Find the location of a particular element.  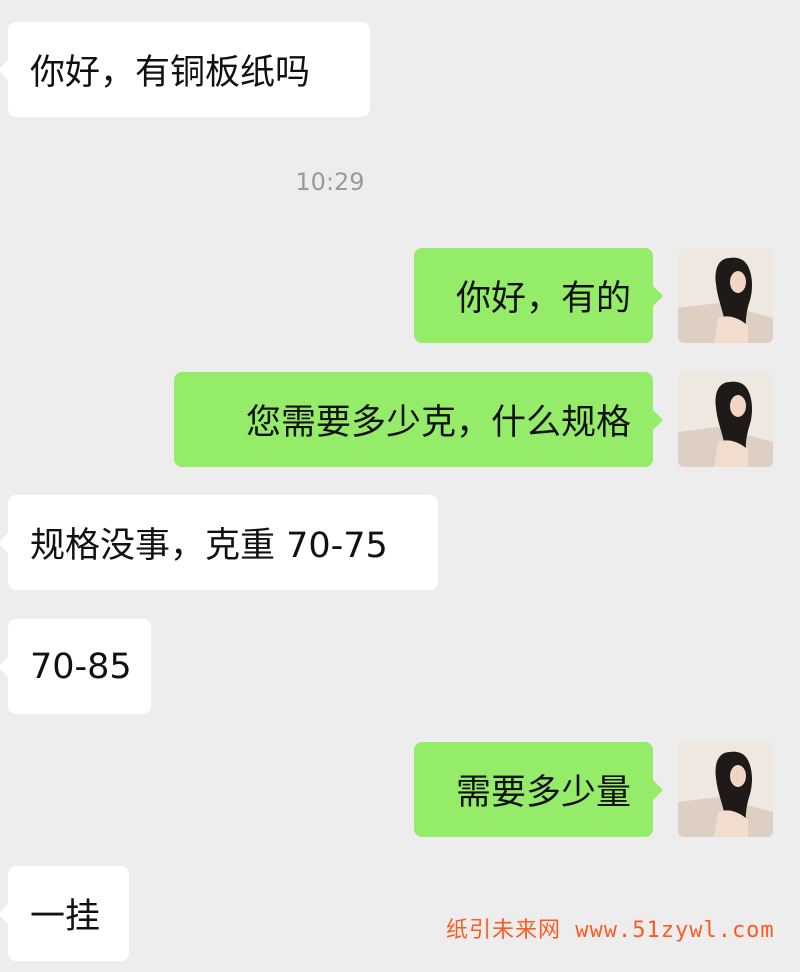

message-bubble-incoming: 规格没事，克重 70-75 is located at coordinates (219, 542).